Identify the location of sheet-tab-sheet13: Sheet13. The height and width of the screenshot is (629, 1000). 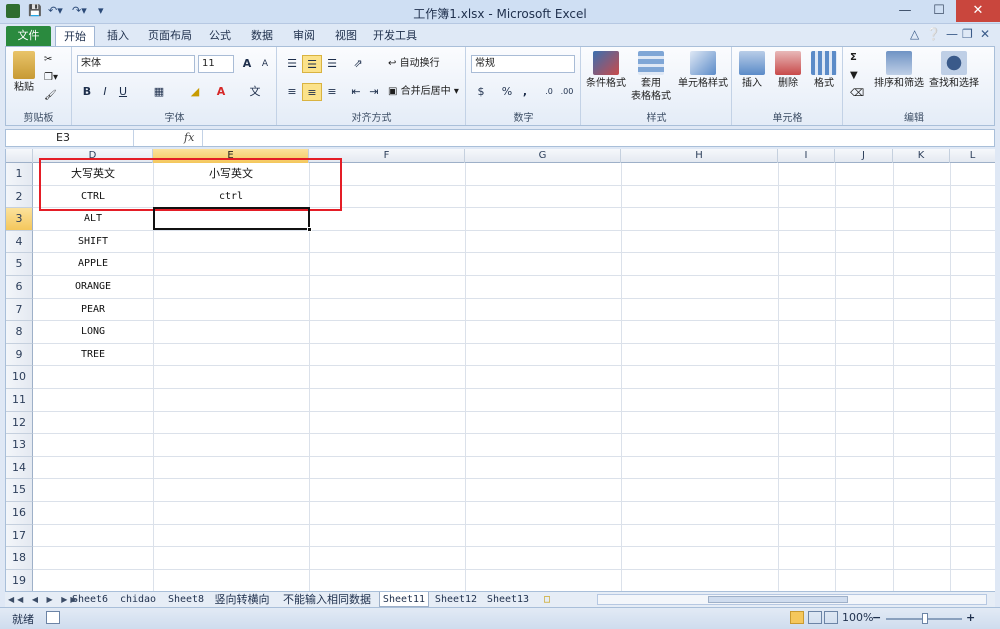
(508, 599).